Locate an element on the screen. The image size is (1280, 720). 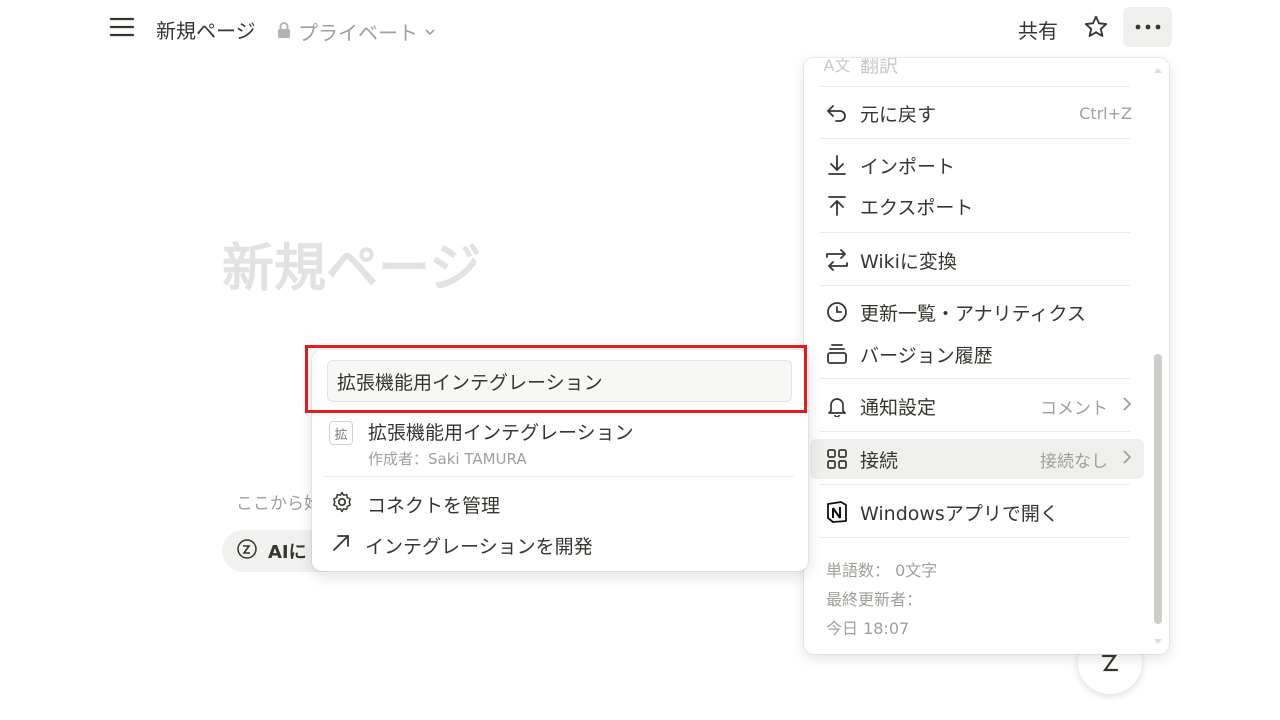
star-icon is located at coordinates (1096, 27).